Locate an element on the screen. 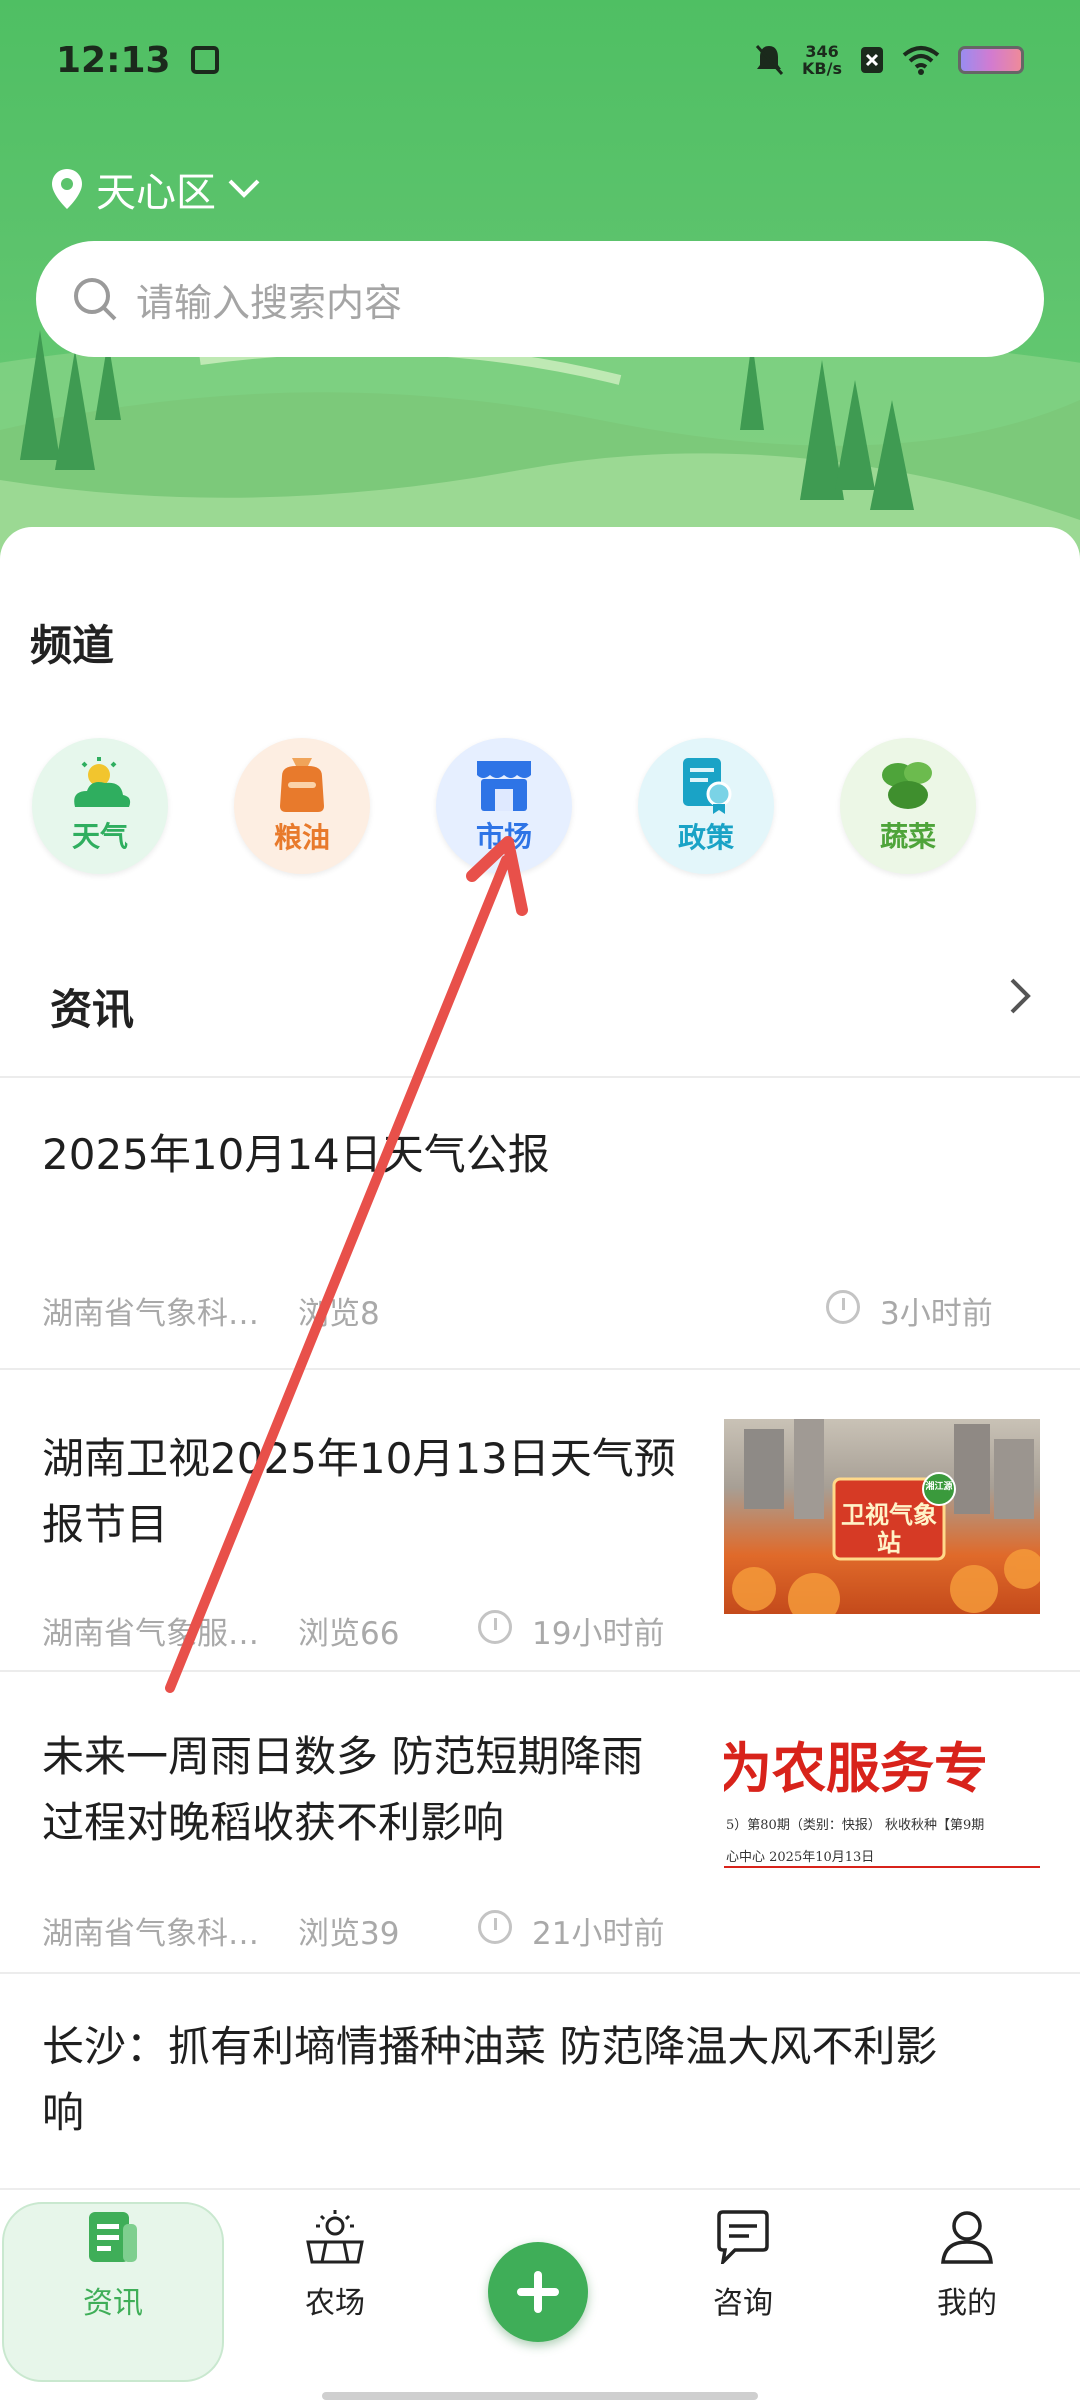 Image resolution: width=1080 pixels, height=2408 pixels. search-placeholder: 请输入搜索内容 is located at coordinates (269, 302).